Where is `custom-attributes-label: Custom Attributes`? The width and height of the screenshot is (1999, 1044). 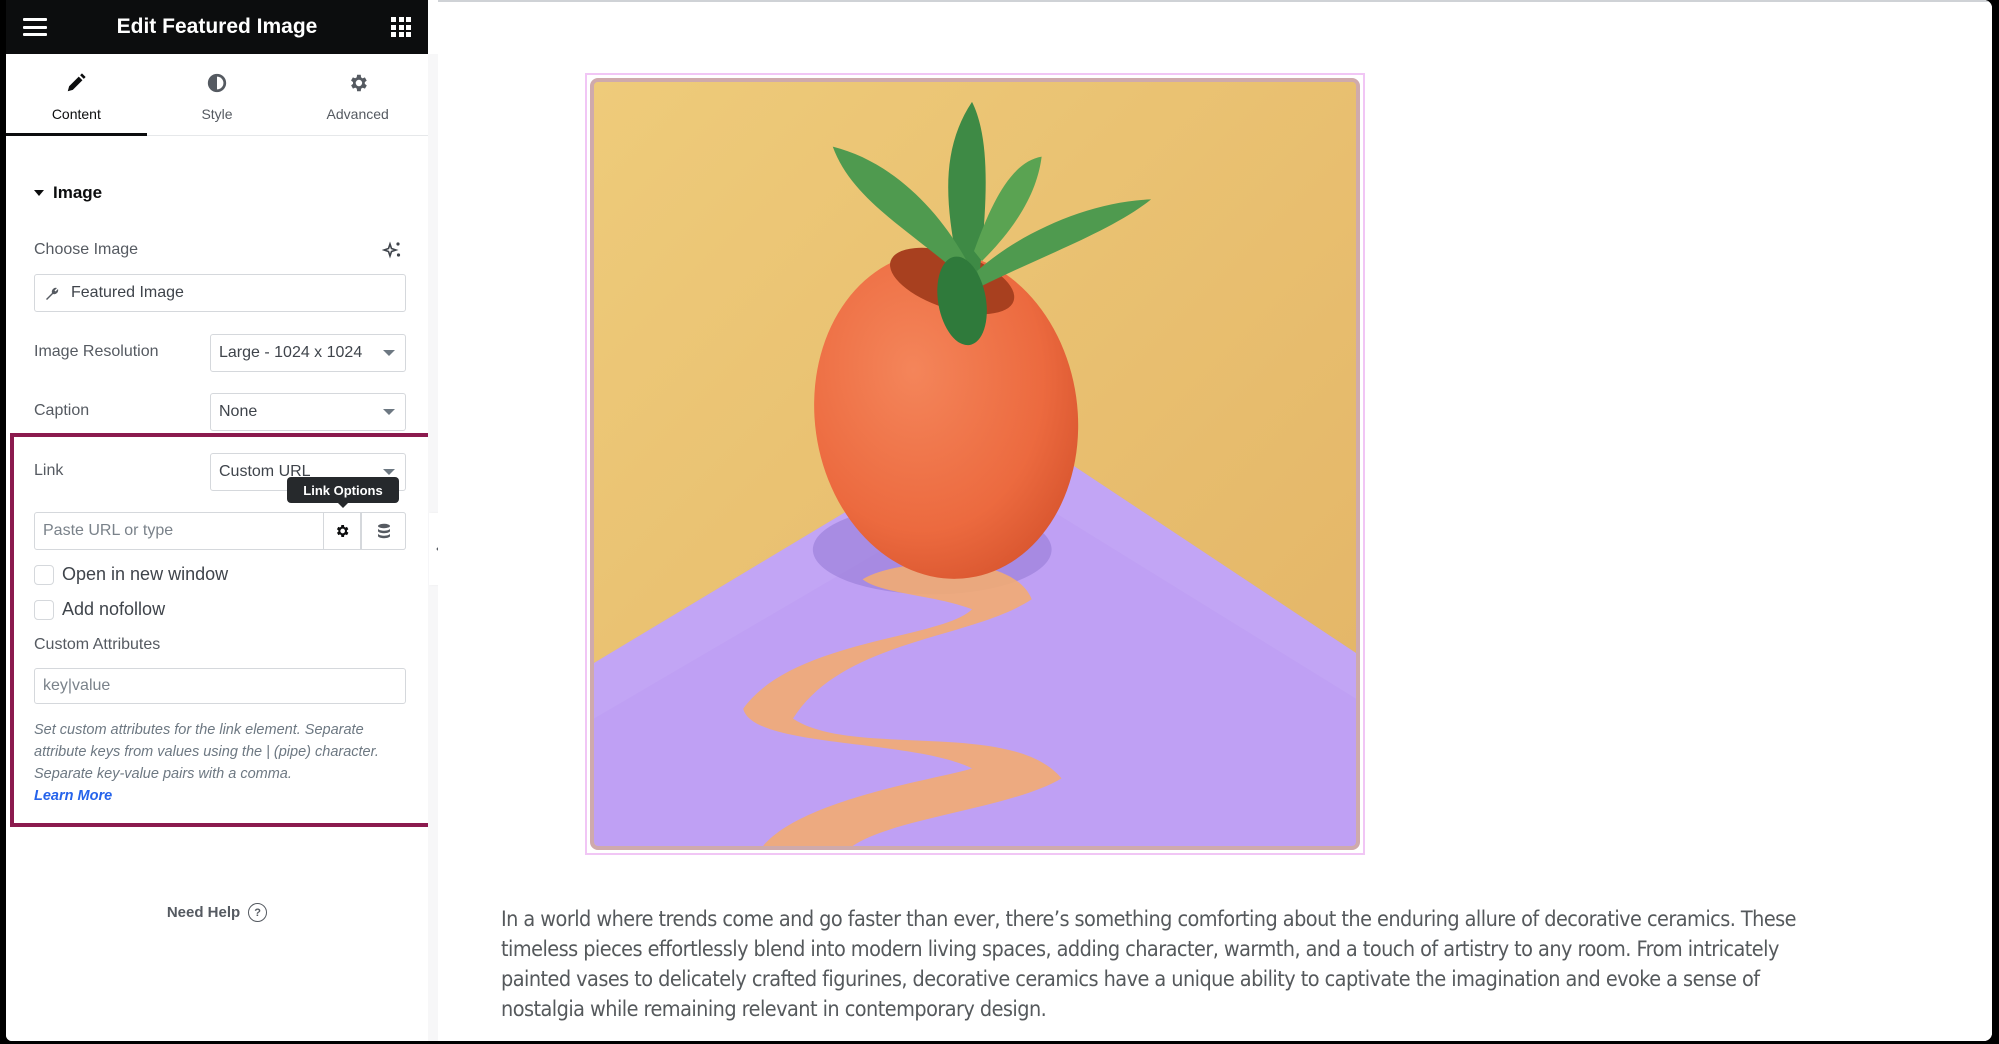 custom-attributes-label: Custom Attributes is located at coordinates (97, 644).